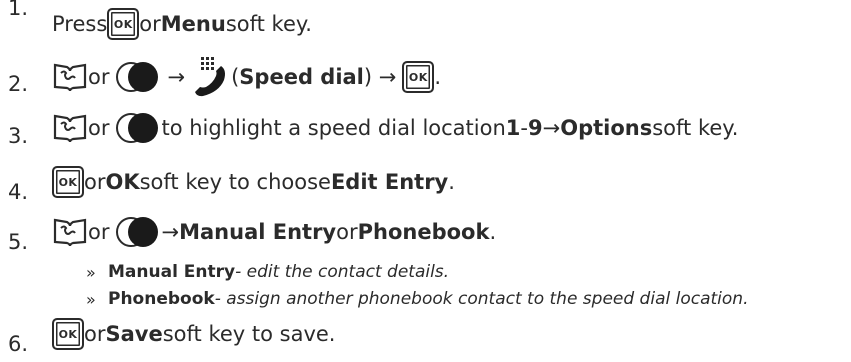 The image size is (851, 362). Describe the element at coordinates (535, 128) in the screenshot. I see `location-end: 9` at that location.